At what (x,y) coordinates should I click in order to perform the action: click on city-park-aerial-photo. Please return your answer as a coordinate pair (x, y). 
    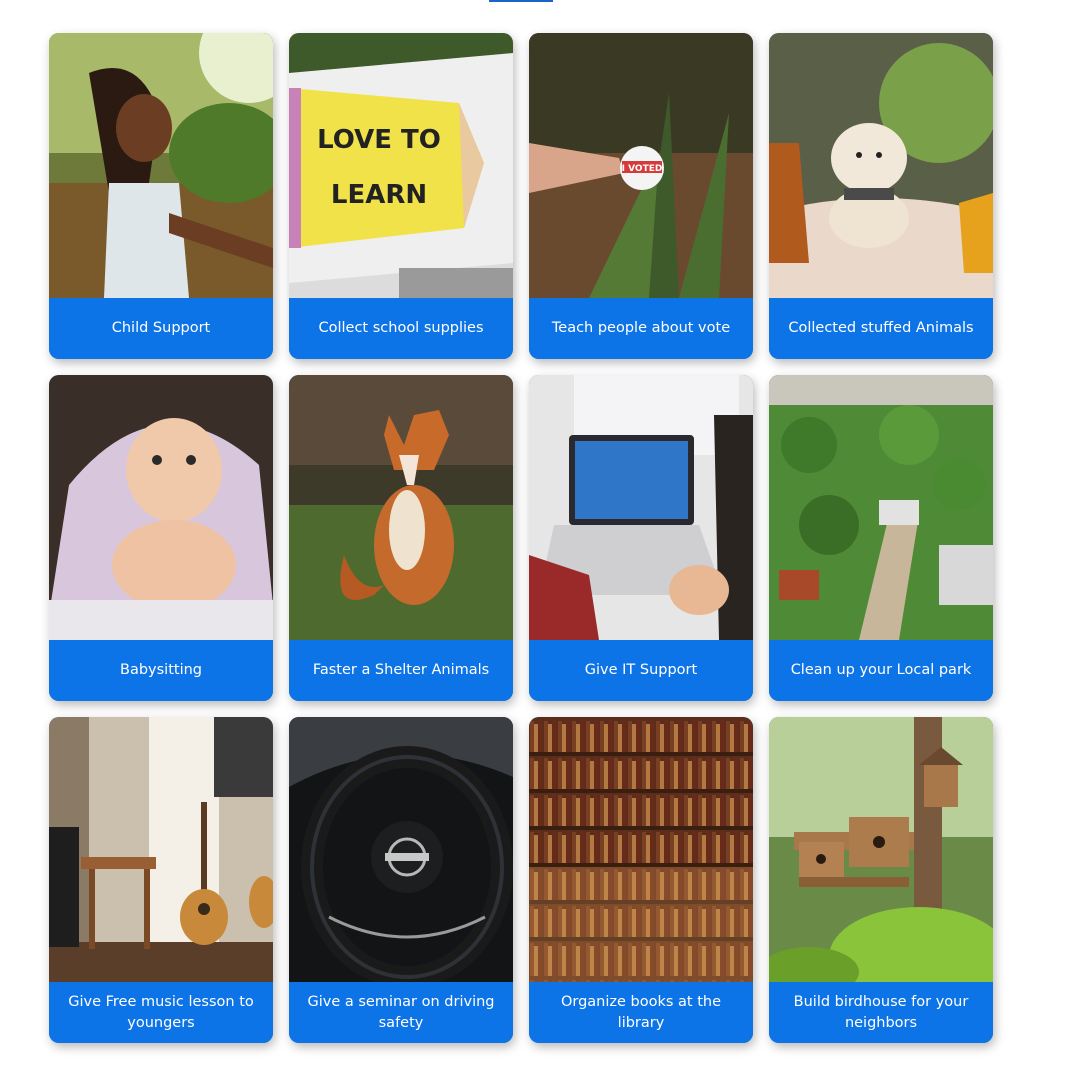
    Looking at the image, I should click on (881, 507).